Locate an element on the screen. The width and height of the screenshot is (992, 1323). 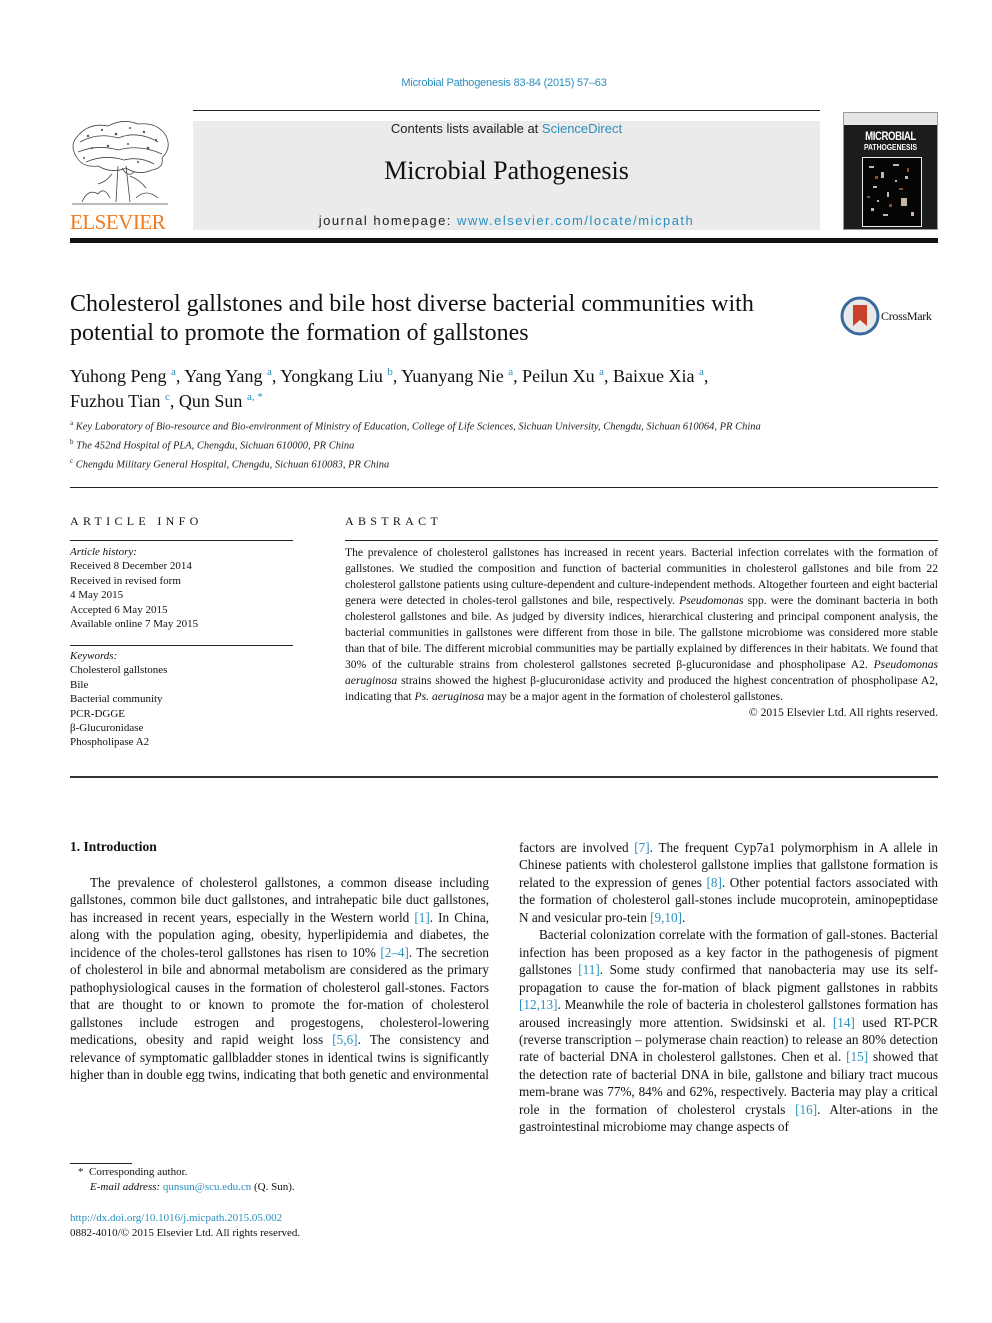
crossmark-label: CrossMark is located at coordinates (906, 316).